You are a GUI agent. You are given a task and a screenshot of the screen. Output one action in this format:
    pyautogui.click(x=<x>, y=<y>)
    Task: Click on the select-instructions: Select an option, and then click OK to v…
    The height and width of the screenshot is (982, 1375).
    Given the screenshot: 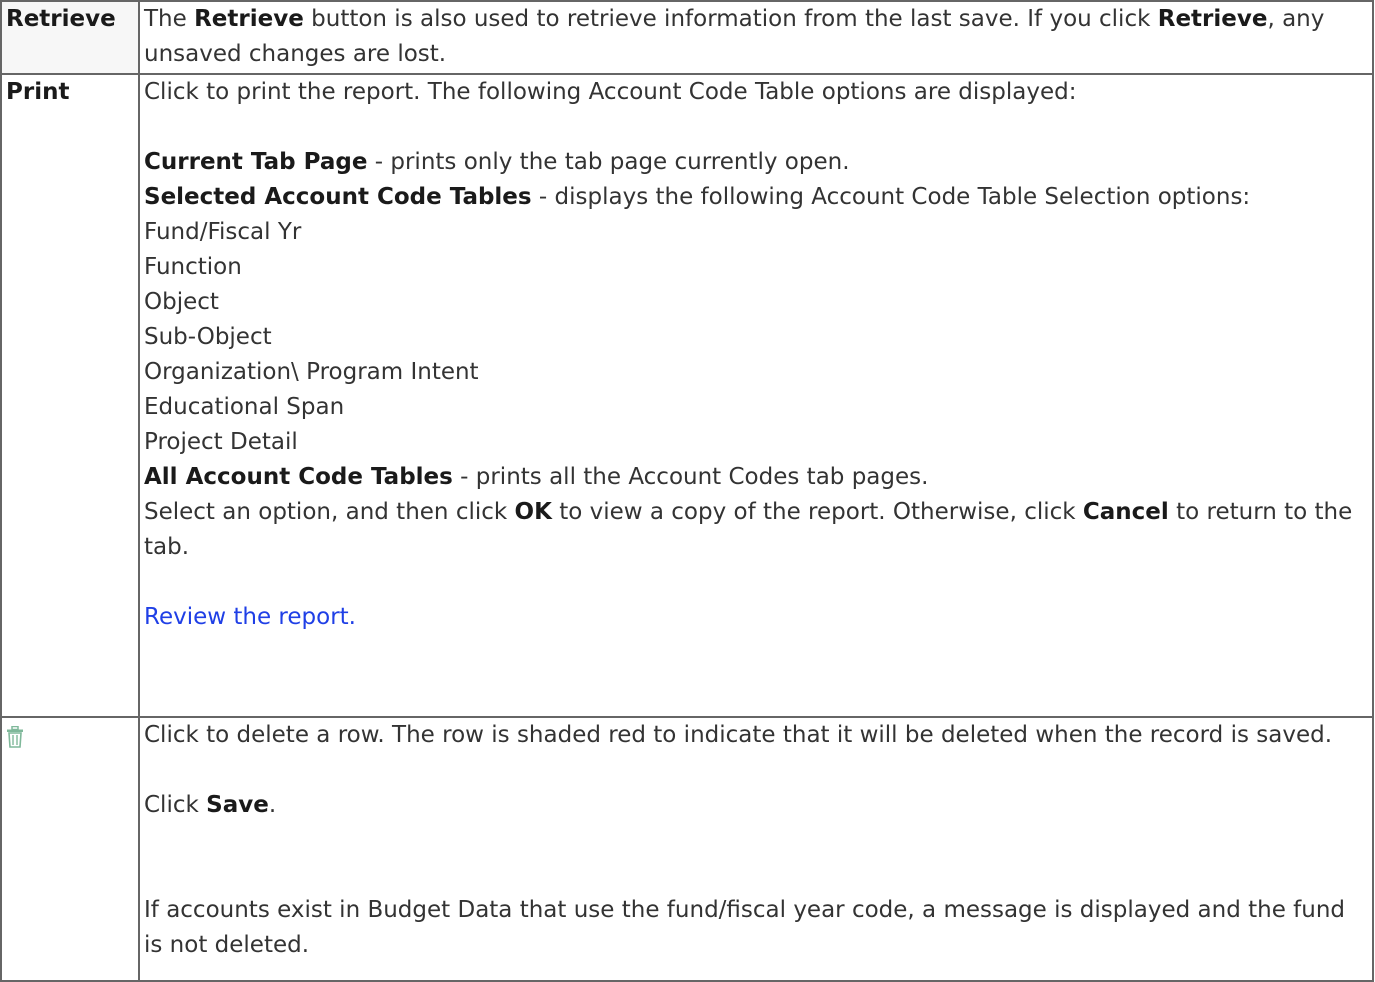 What is the action you would take?
    pyautogui.click(x=756, y=530)
    